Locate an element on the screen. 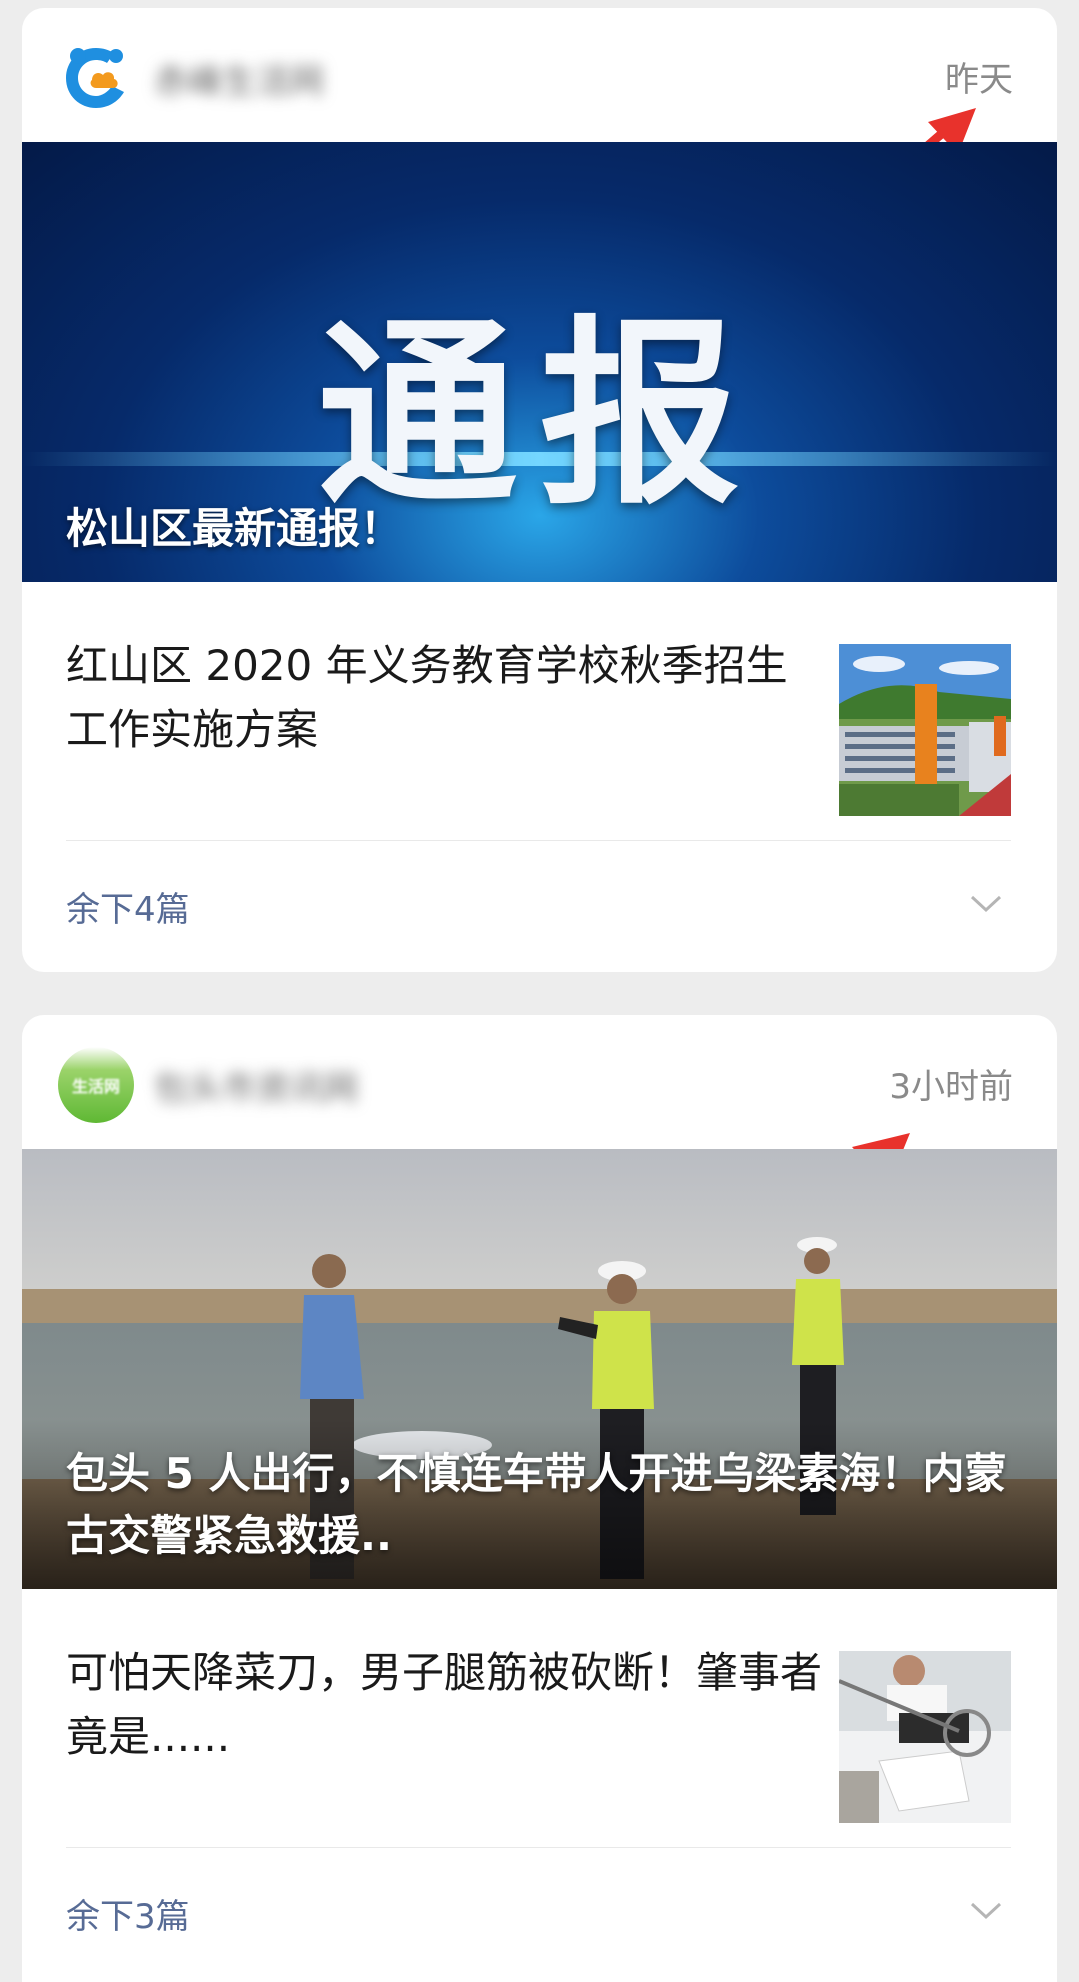 This screenshot has height=1982, width=1079. cloud-logo-icon is located at coordinates (95, 78).